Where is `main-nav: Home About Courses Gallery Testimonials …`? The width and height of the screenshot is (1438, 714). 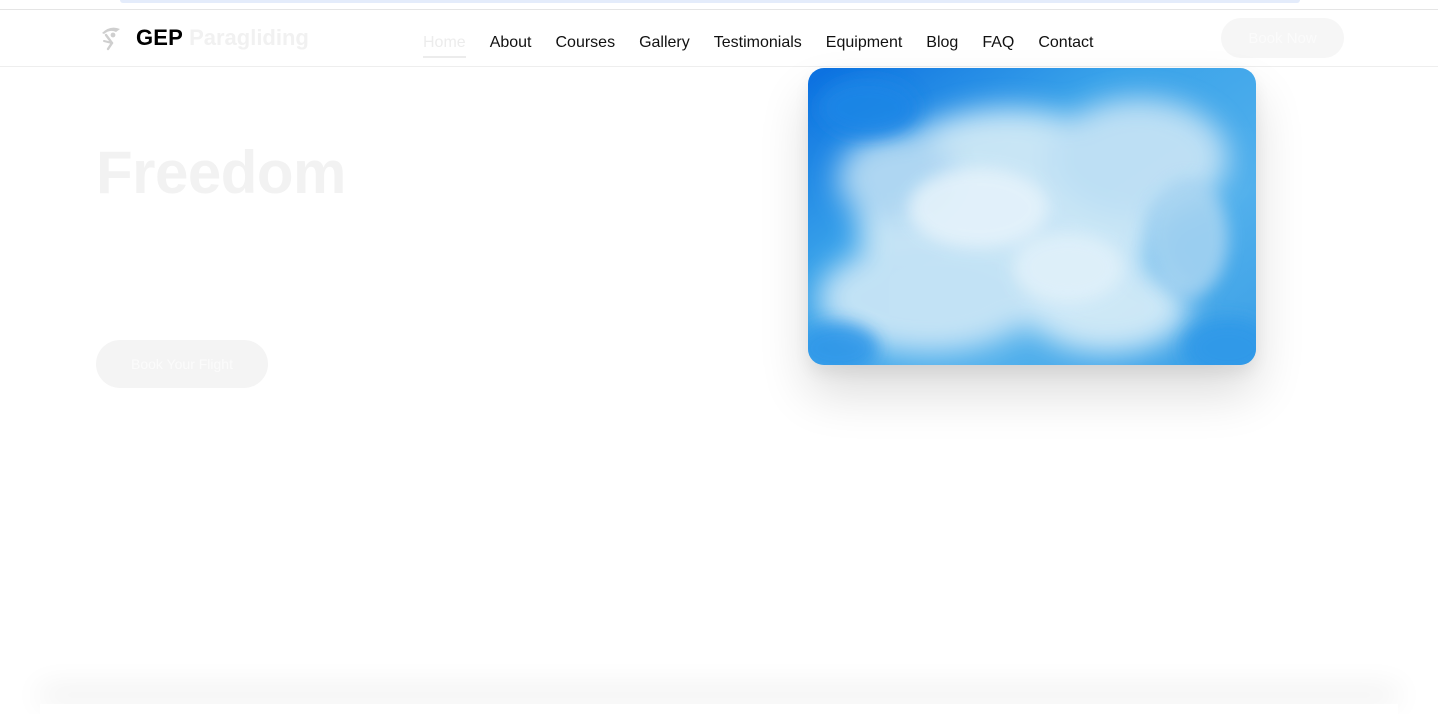 main-nav: Home About Courses Gallery Testimonials … is located at coordinates (770, 43).